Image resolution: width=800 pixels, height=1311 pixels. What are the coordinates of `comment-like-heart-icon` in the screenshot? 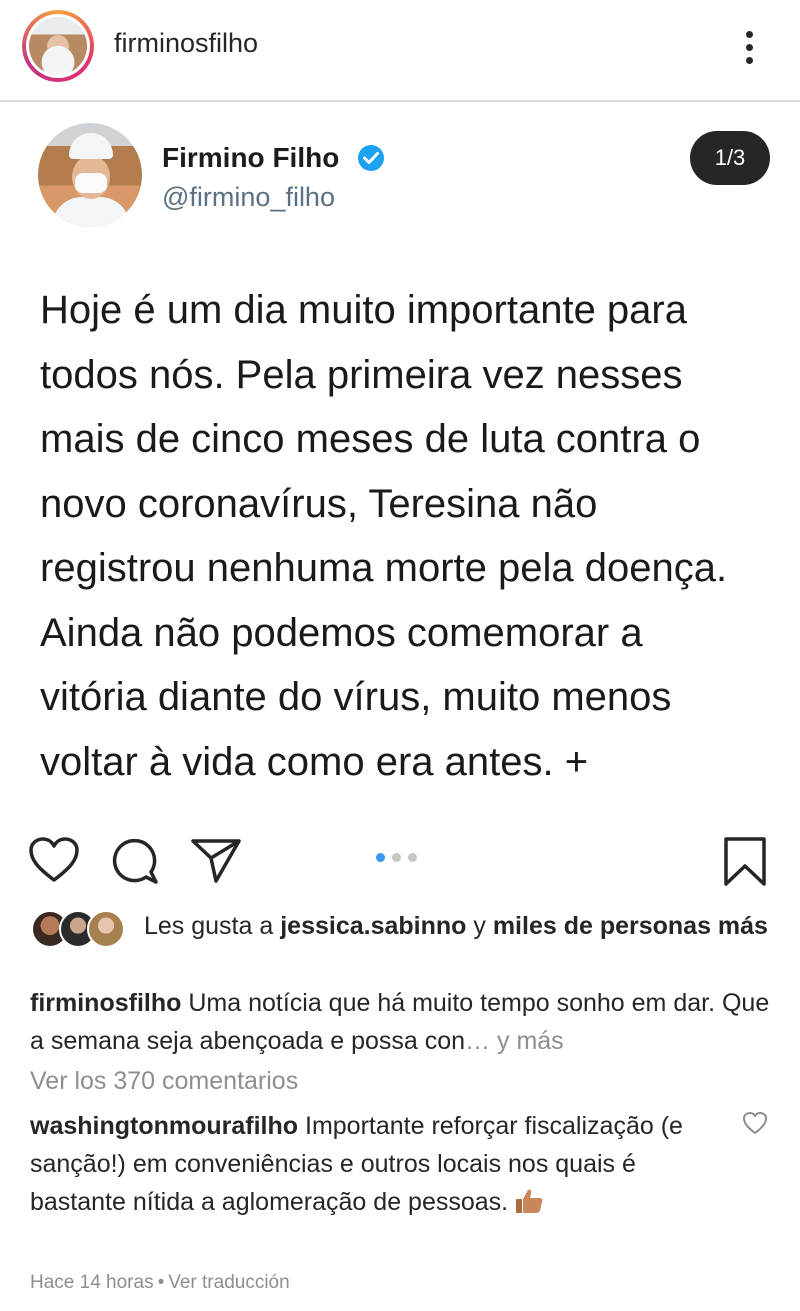 It's located at (755, 1125).